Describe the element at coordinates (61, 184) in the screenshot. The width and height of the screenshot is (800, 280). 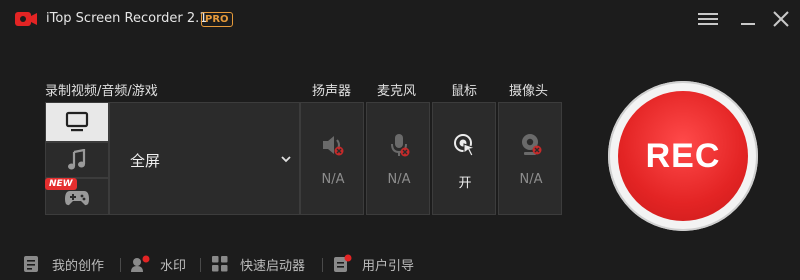
I see `new-badge: NEW` at that location.